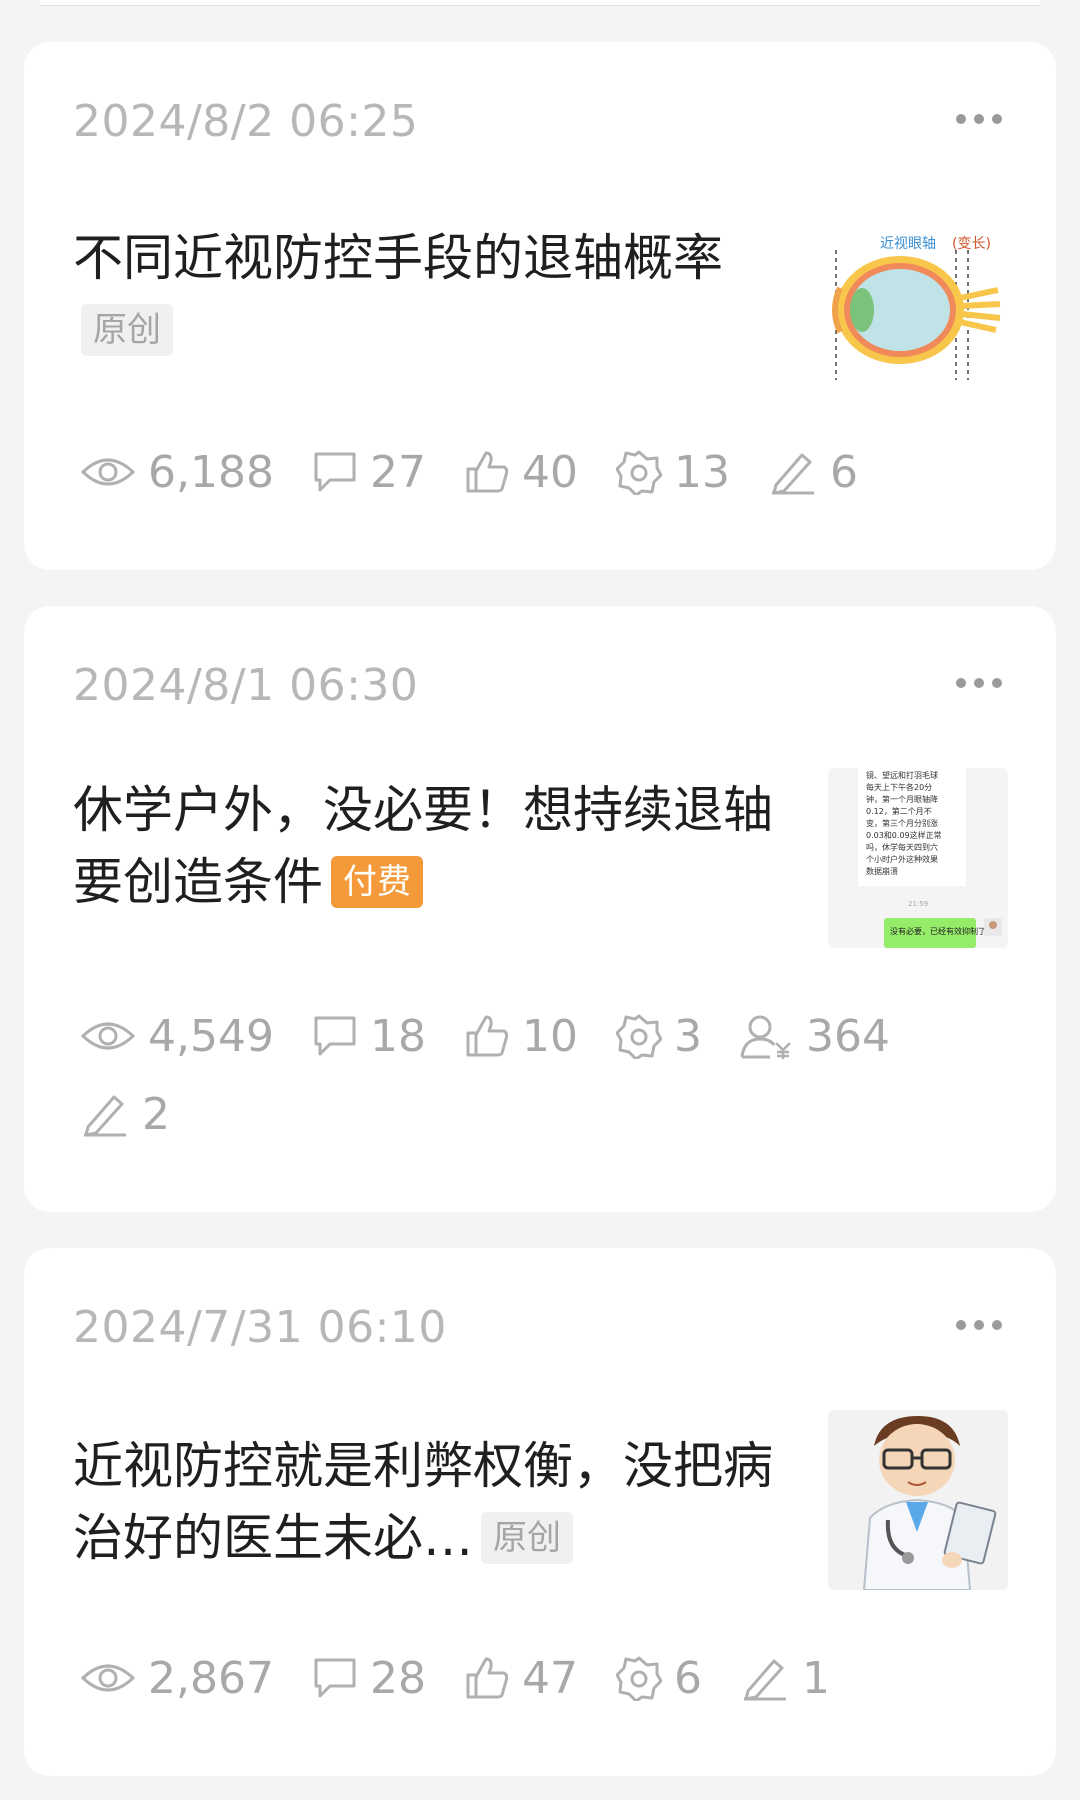 The image size is (1080, 1800). I want to click on edits-count: 6, so click(843, 472).